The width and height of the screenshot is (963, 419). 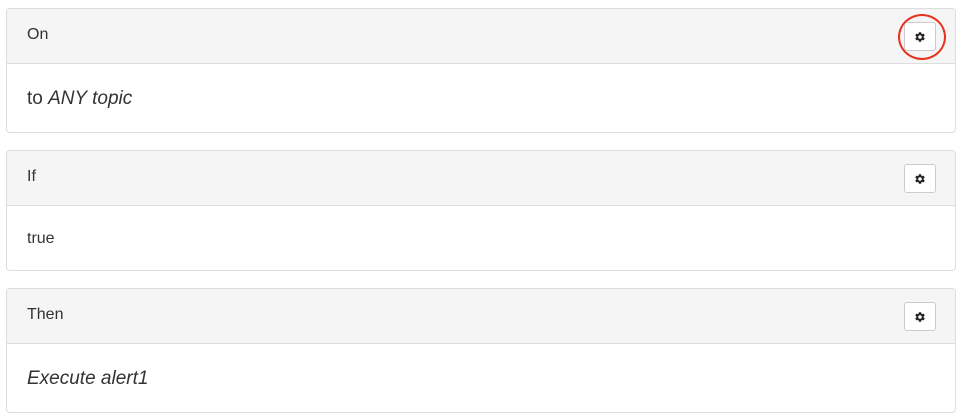 What do you see at coordinates (481, 316) in the screenshot?
I see `then-panel-header: Then` at bounding box center [481, 316].